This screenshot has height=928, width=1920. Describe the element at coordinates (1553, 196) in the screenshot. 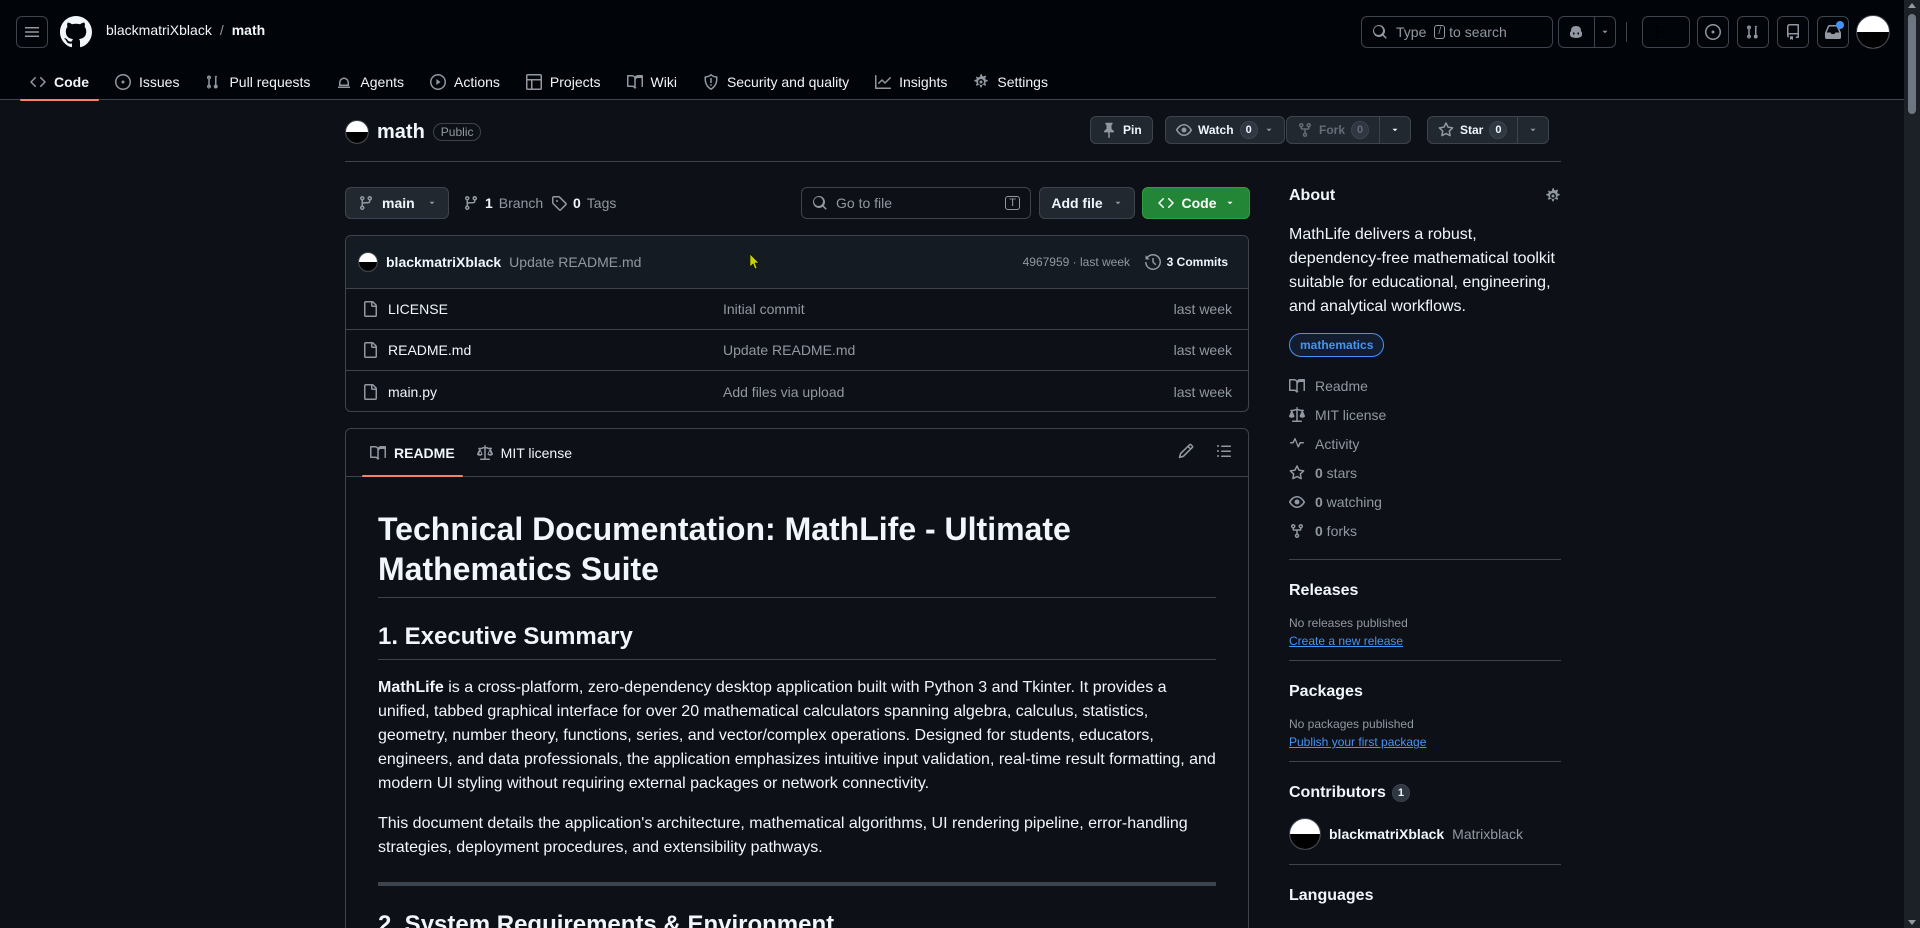

I see `gear-icon` at that location.